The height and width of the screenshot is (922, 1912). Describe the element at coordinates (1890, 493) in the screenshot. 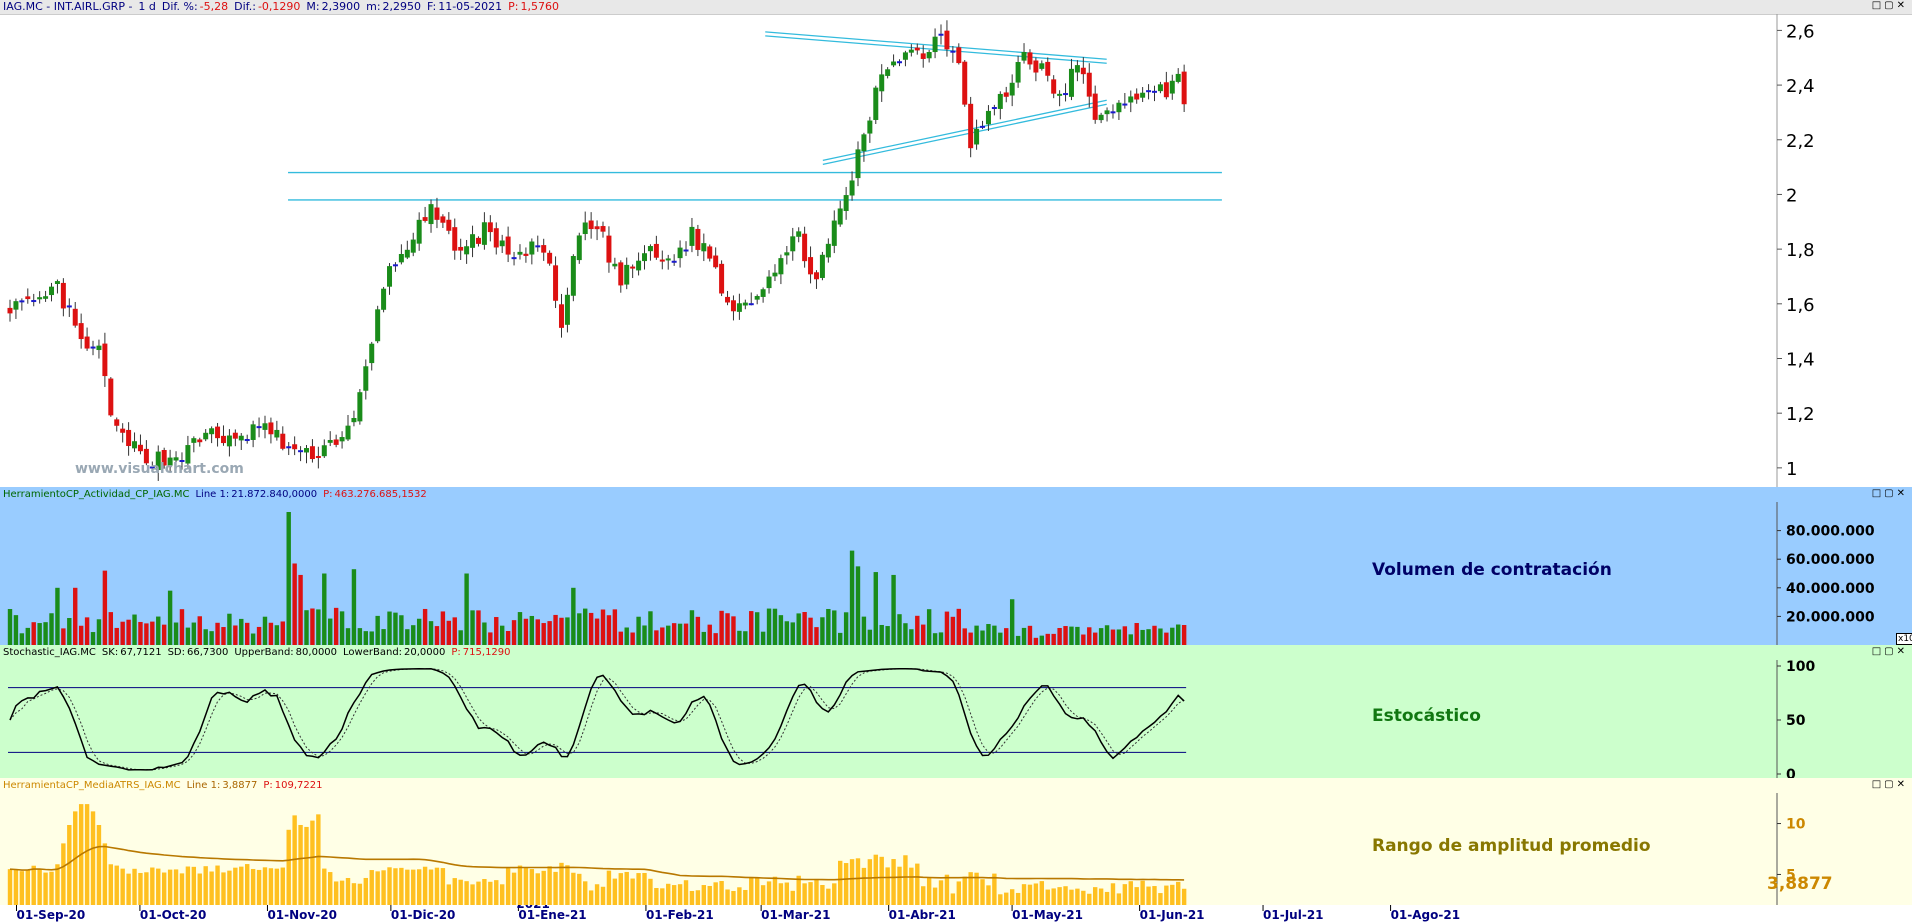

I see `volume-window-buttons: □▢✕` at that location.